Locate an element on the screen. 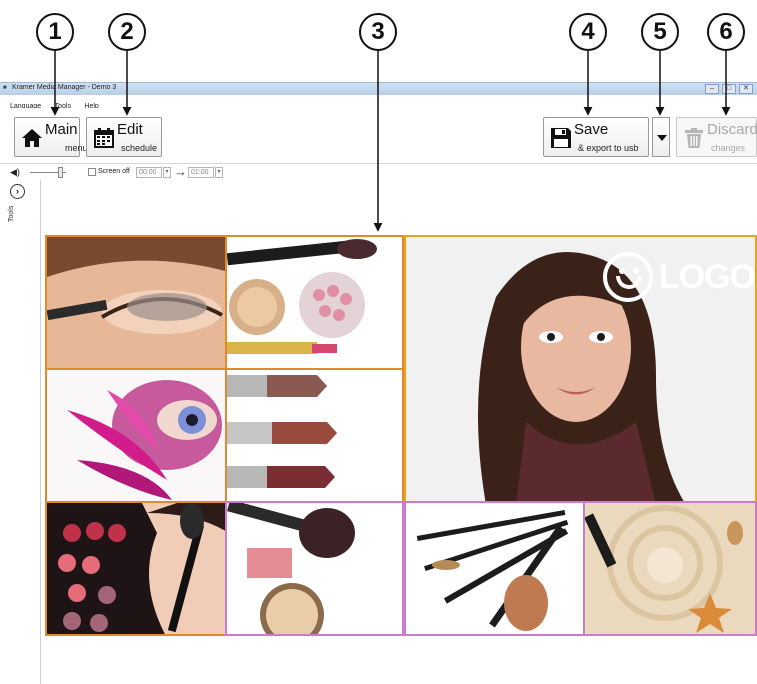 Image resolution: width=757 pixels, height=684 pixels. smiley-icon is located at coordinates (627, 277).